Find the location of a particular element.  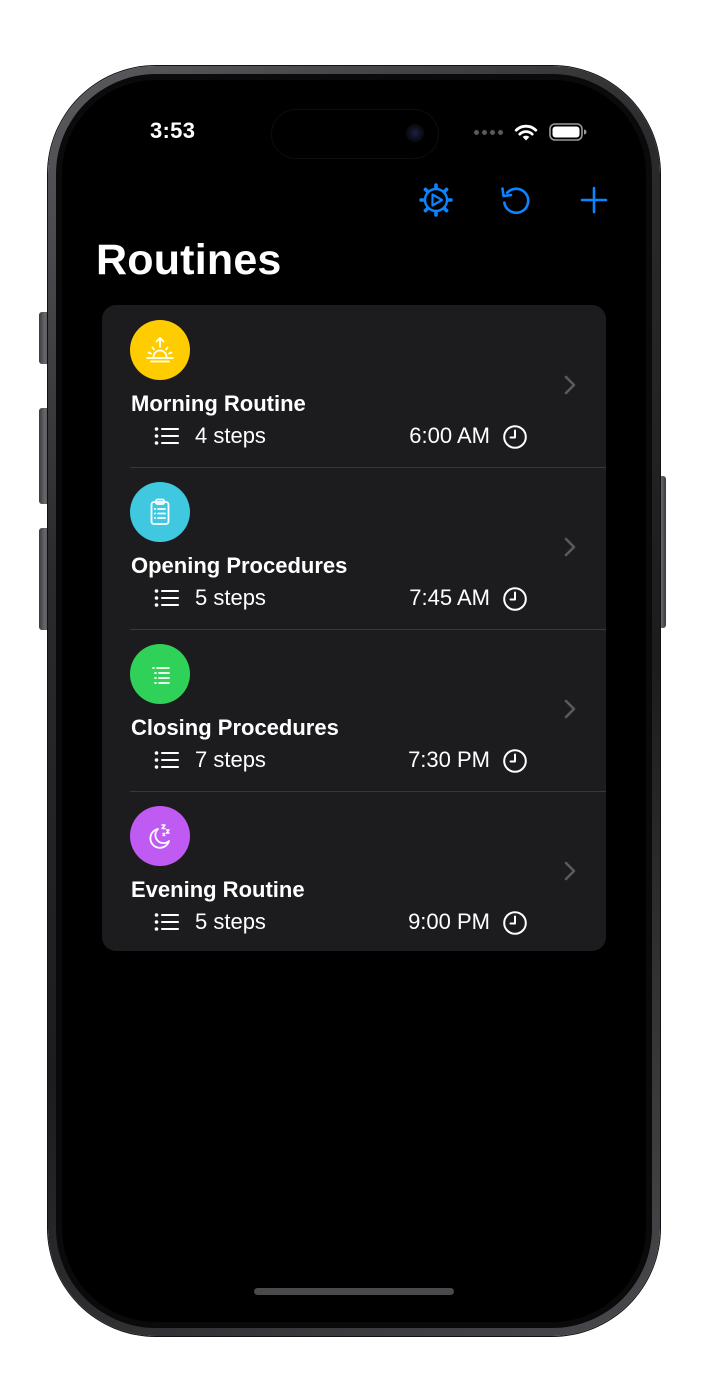

plus-icon is located at coordinates (594, 200).